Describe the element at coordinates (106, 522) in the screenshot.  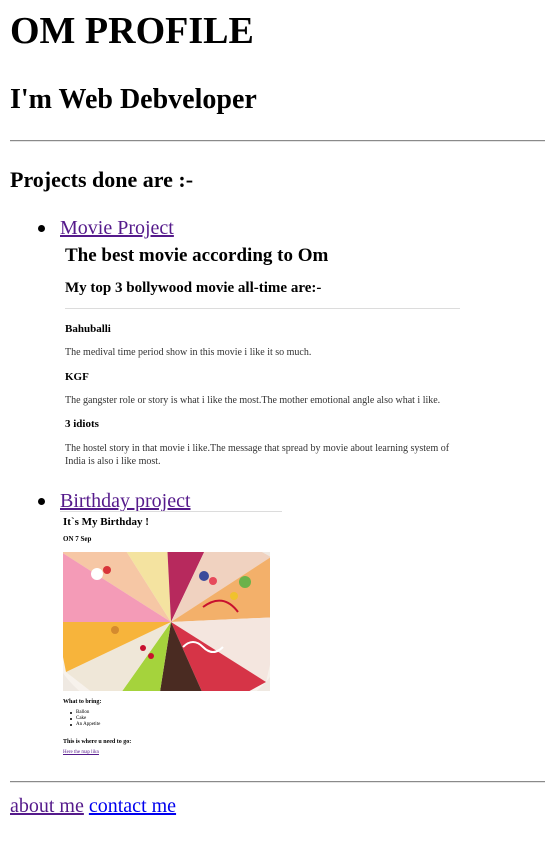
I see `birthday-title: It`s My Birthday !` at that location.